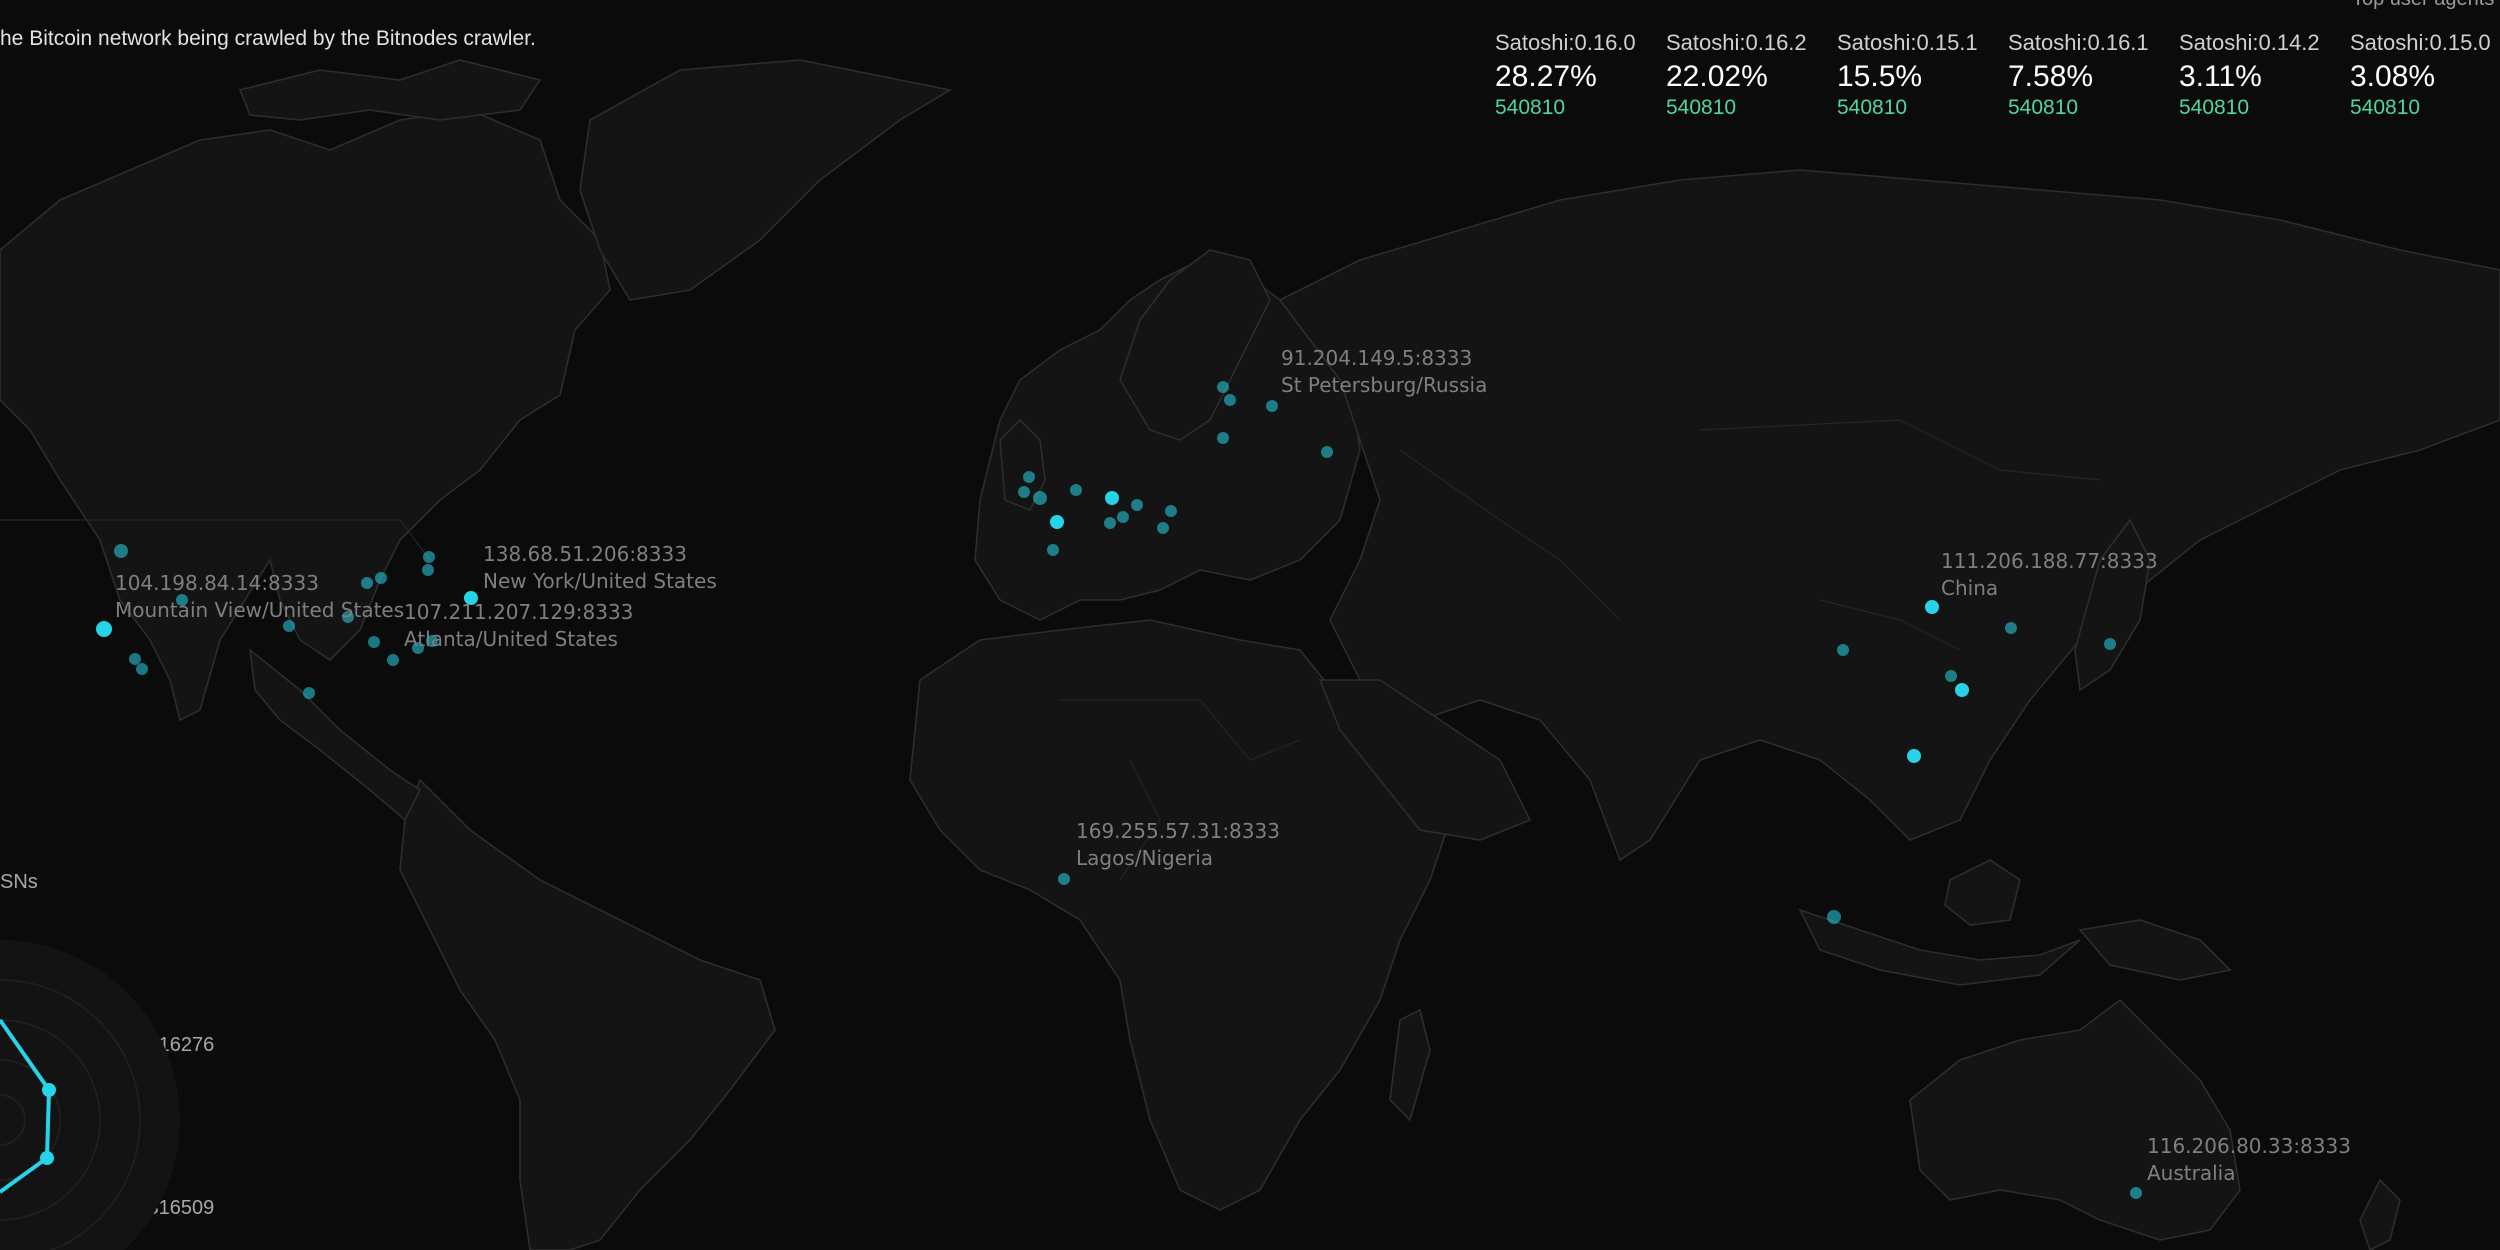  Describe the element at coordinates (1969, 588) in the screenshot. I see `node-location-label: China` at that location.